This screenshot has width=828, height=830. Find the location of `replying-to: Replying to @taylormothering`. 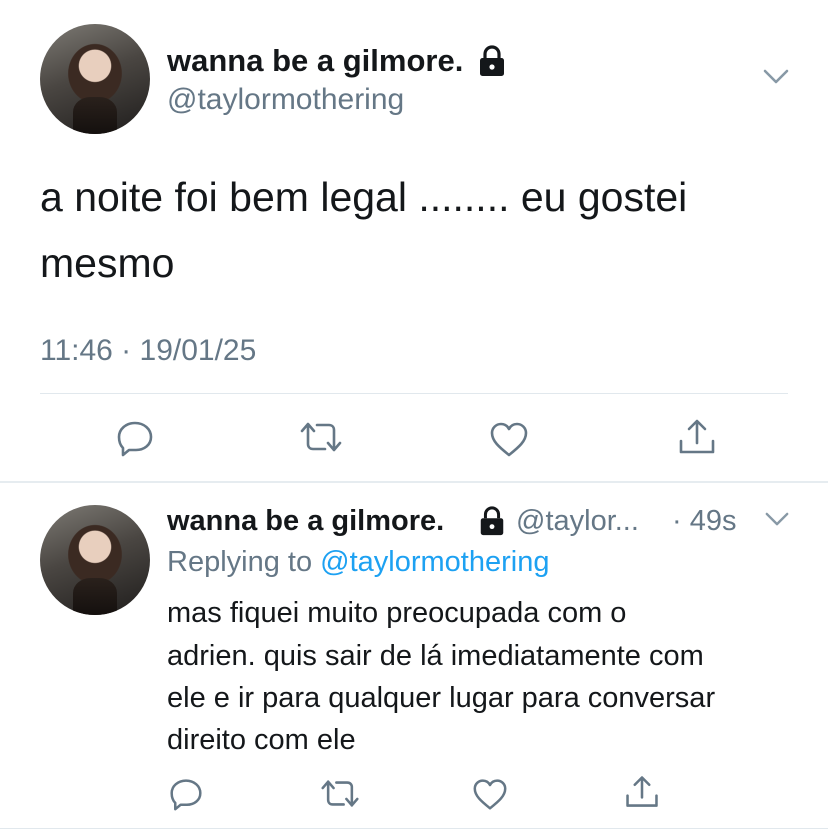

replying-to: Replying to @taylormothering is located at coordinates (358, 562).